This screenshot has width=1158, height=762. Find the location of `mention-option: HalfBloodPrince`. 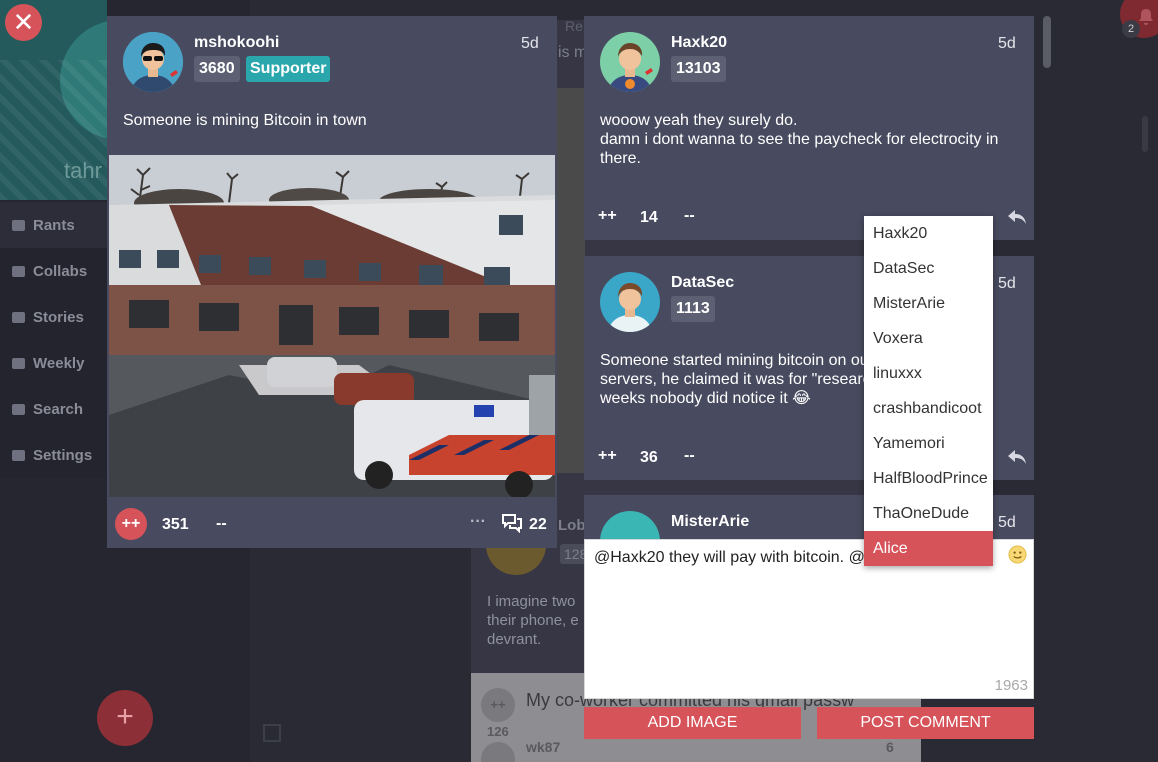

mention-option: HalfBloodPrince is located at coordinates (928, 478).